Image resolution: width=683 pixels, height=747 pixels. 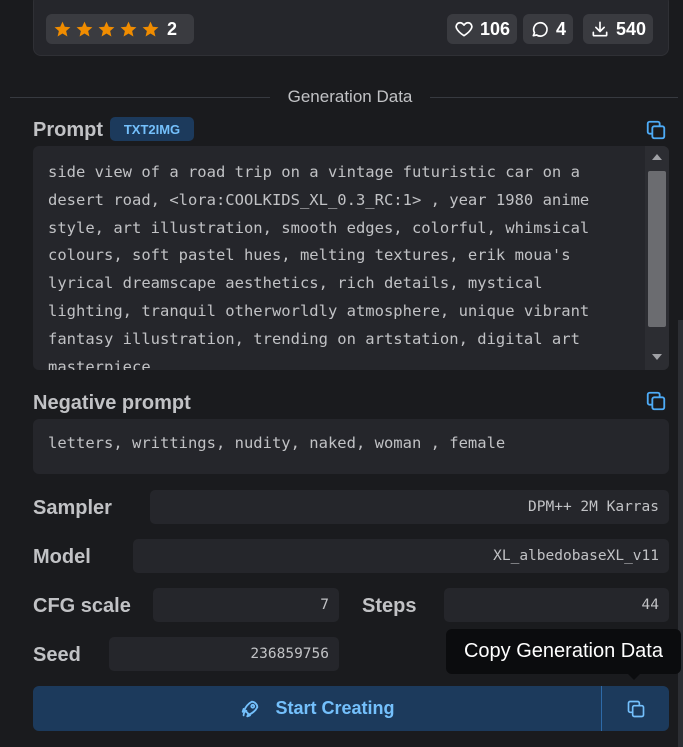 I want to click on scroll-down-icon, so click(x=657, y=357).